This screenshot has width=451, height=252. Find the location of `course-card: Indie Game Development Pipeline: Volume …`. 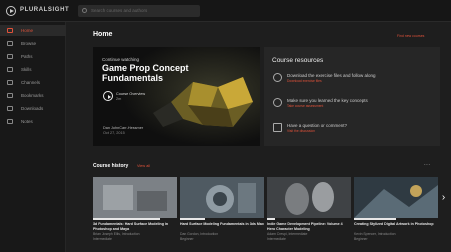

course-card: Indie Game Development Pipeline: Volume … is located at coordinates (309, 212).